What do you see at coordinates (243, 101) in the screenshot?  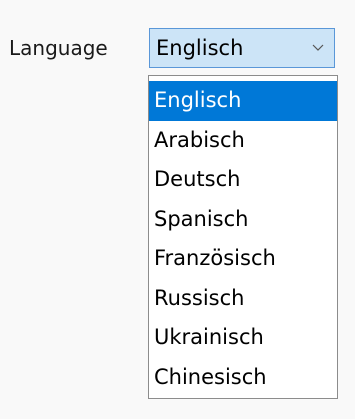 I see `language-option-englisch: Englisch` at bounding box center [243, 101].